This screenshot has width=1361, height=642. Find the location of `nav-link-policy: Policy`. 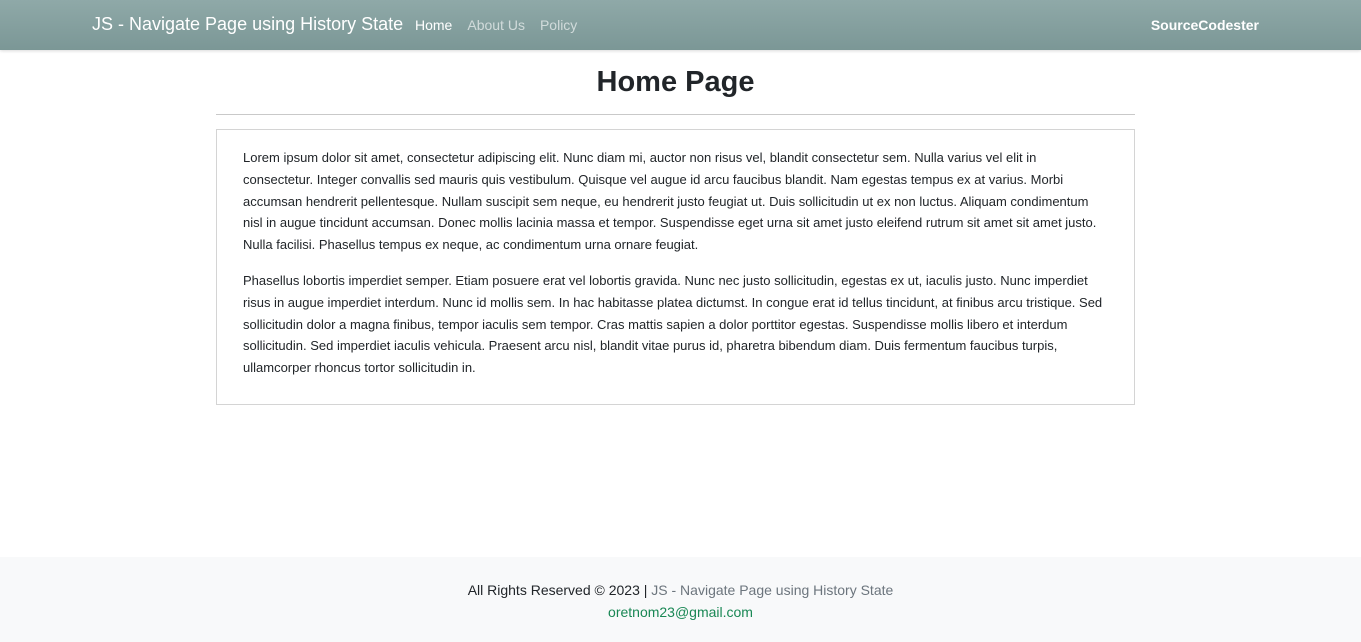

nav-link-policy: Policy is located at coordinates (558, 25).